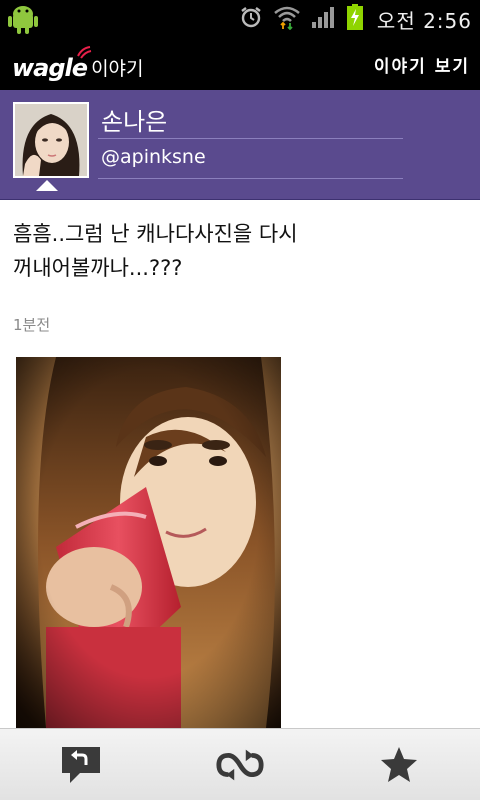 The width and height of the screenshot is (480, 800). Describe the element at coordinates (84, 52) in the screenshot. I see `logo-signal-icon` at that location.